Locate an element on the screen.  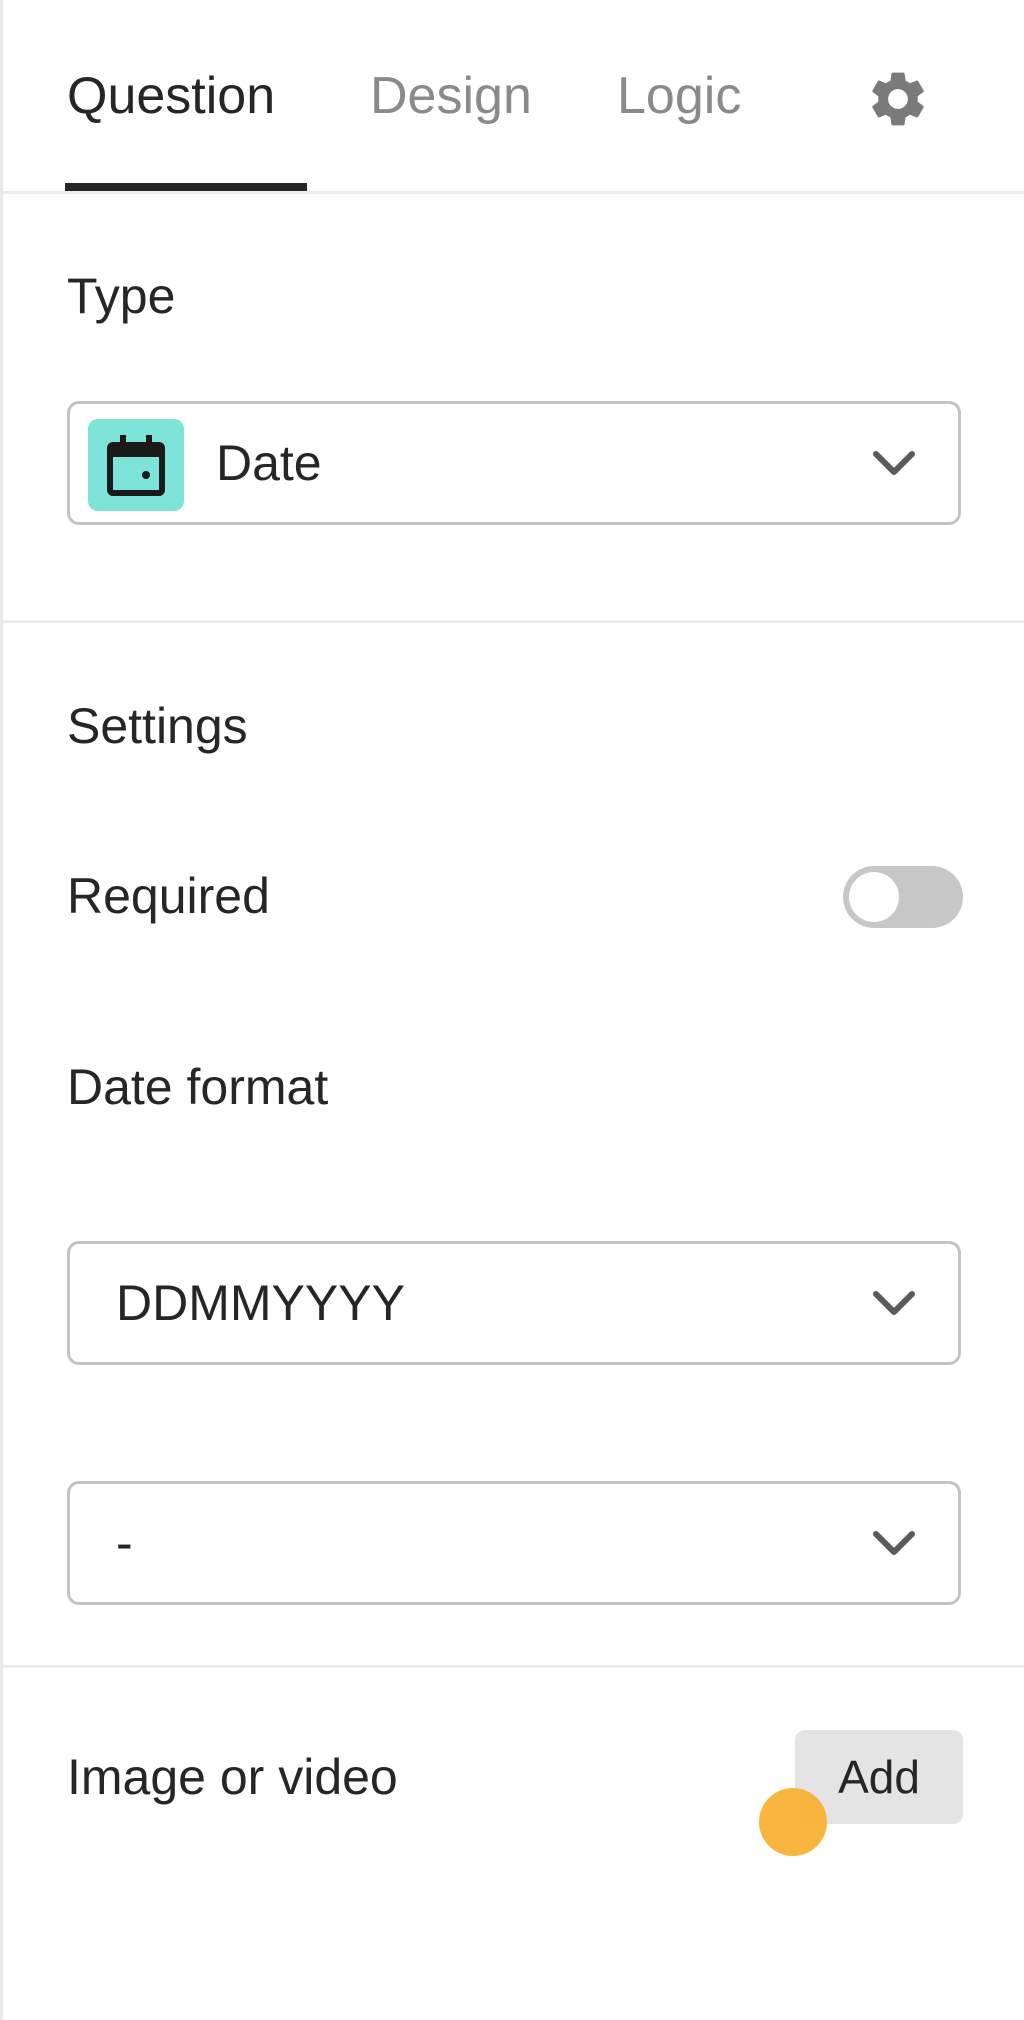
tab-bar: Question Design Logic is located at coordinates (513, 97).